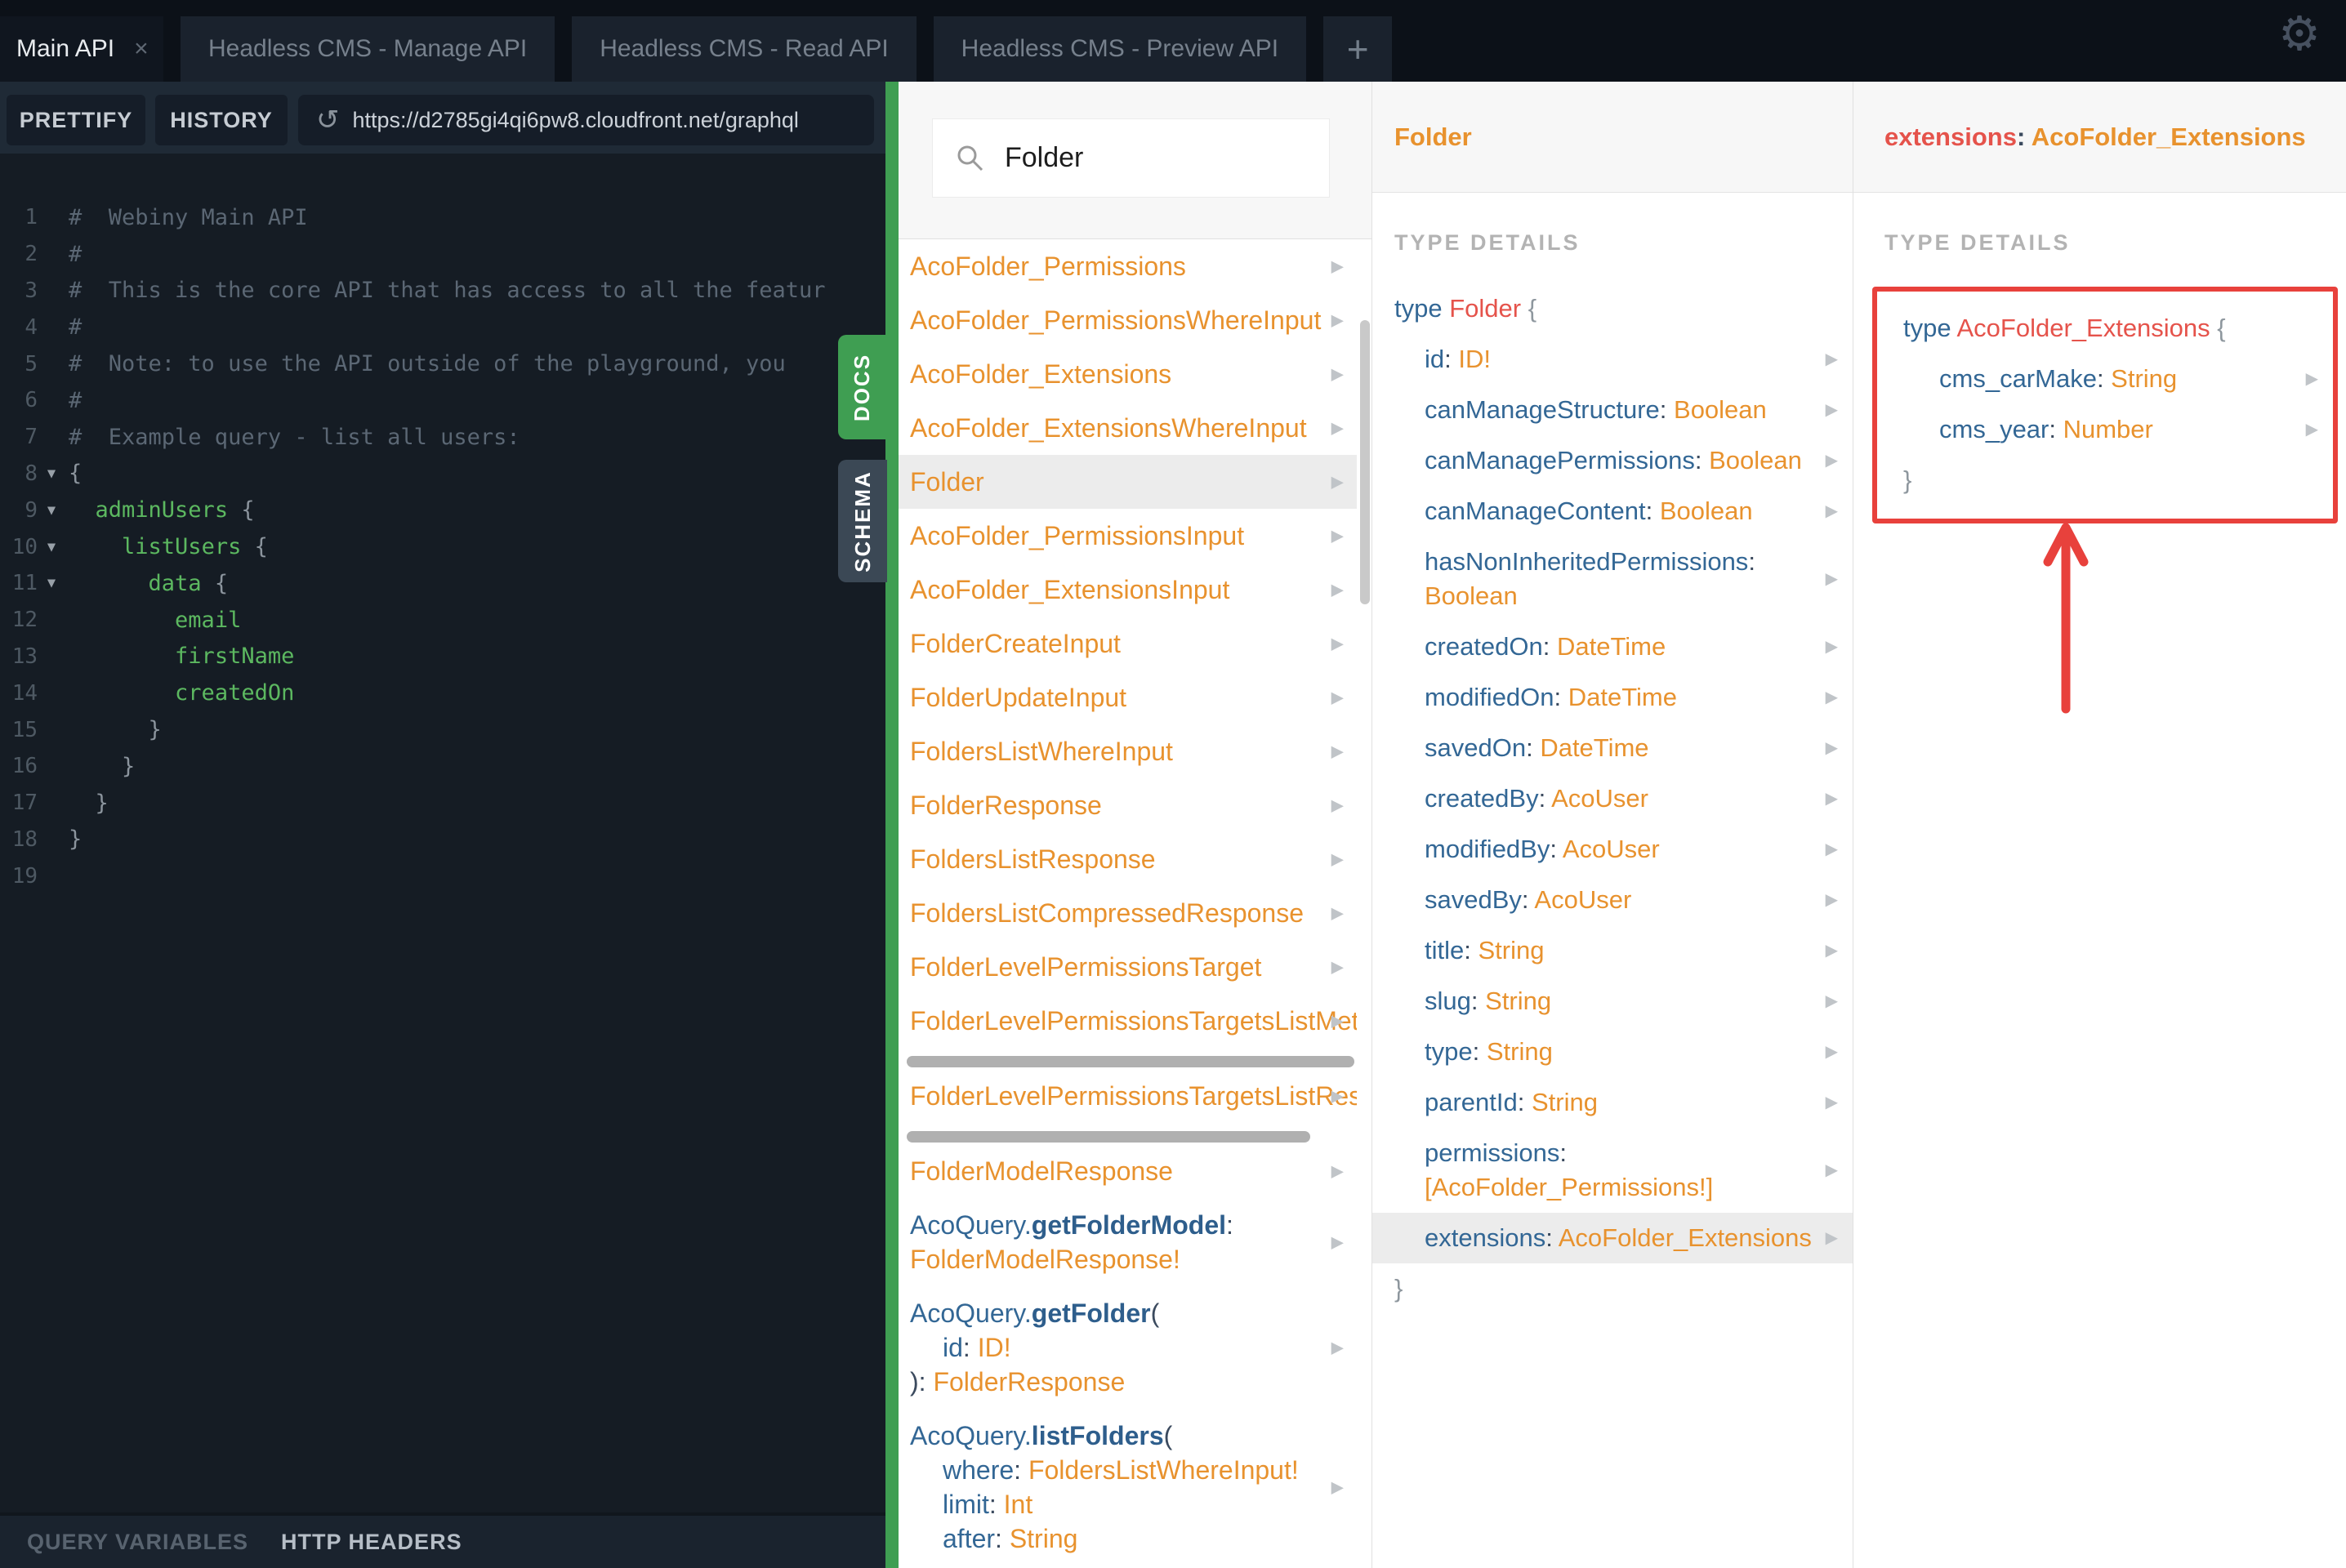 The height and width of the screenshot is (1568, 2346). What do you see at coordinates (1128, 751) in the screenshot?
I see `doc-explorer-item: FoldersListWhereInput ▶` at bounding box center [1128, 751].